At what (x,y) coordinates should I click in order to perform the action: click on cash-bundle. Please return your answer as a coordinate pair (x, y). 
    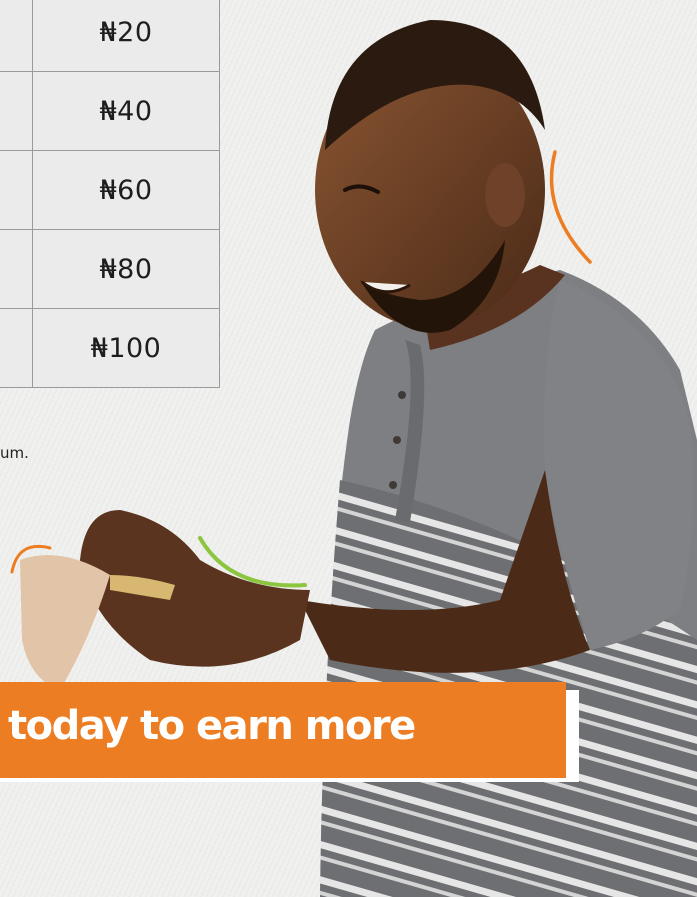
    Looking at the image, I should click on (65, 622).